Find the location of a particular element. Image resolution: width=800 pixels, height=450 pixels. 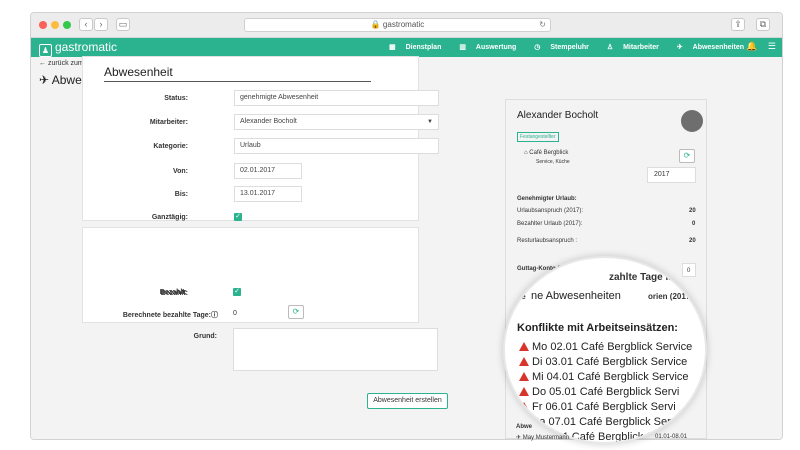

allday-checkbox: ✓ is located at coordinates (238, 217).